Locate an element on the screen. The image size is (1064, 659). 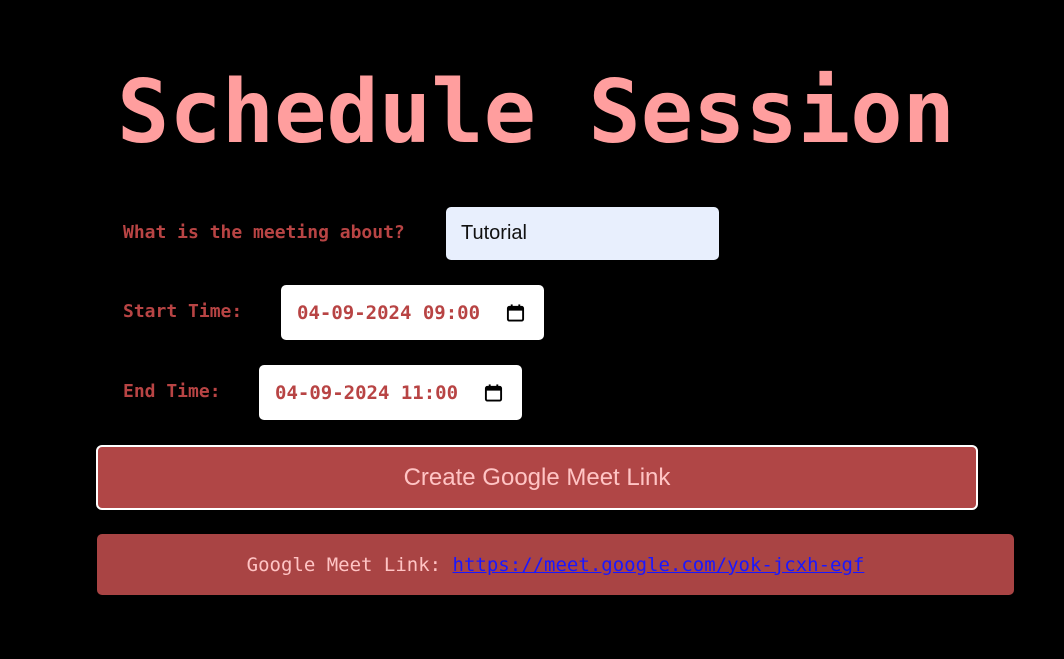
end-time-label: End Time: is located at coordinates (172, 391).